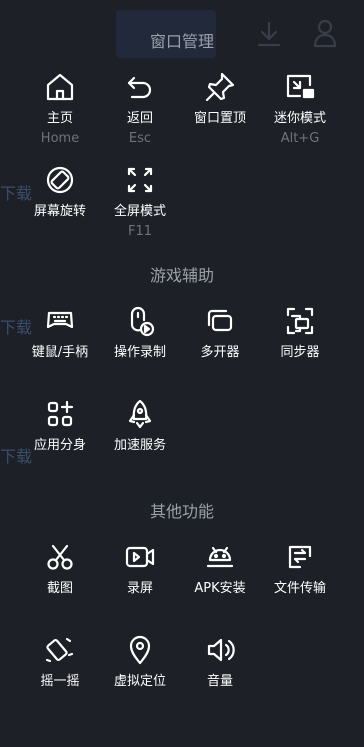 This screenshot has height=747, width=364. Describe the element at coordinates (140, 138) in the screenshot. I see `back-shortcut: Esc` at that location.